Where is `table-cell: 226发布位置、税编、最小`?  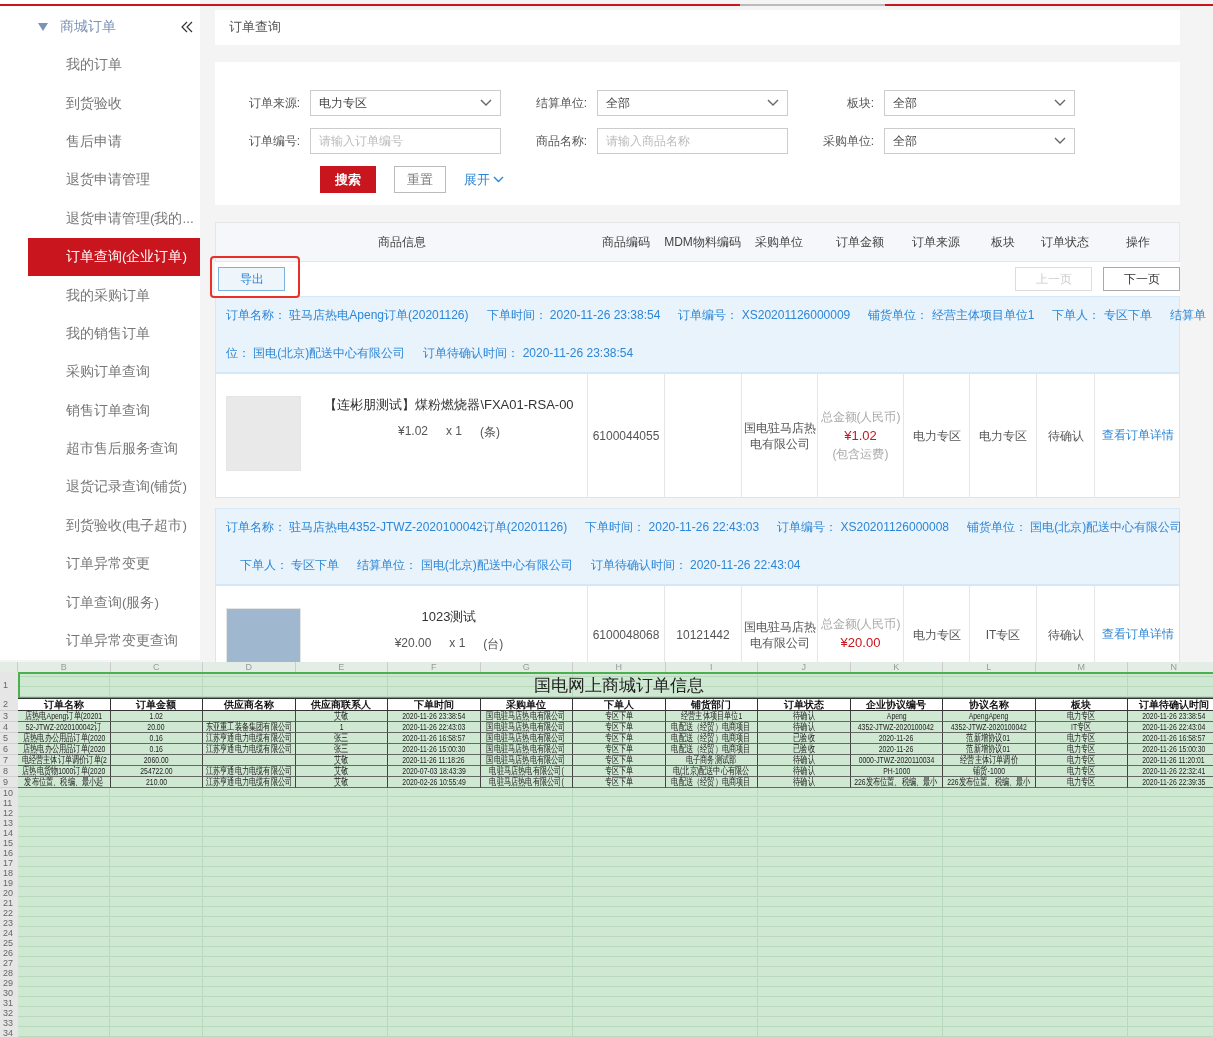 table-cell: 226发布位置、税编、最小 is located at coordinates (989, 782).